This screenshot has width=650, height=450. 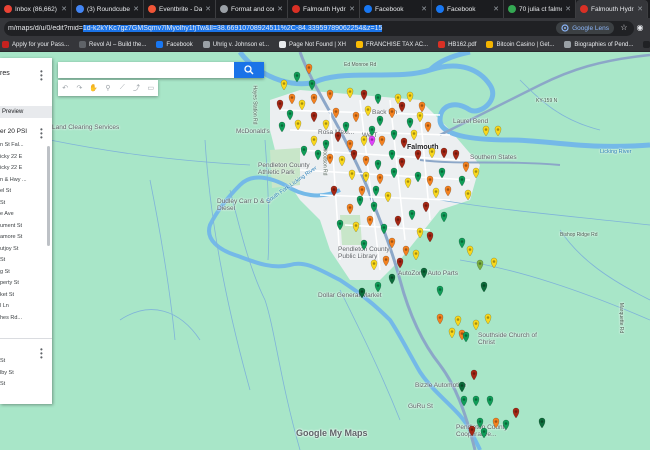 What do you see at coordinates (36, 9) in the screenshot?
I see `browser-tab: Inbox (86,662) - ...✕` at bounding box center [36, 9].